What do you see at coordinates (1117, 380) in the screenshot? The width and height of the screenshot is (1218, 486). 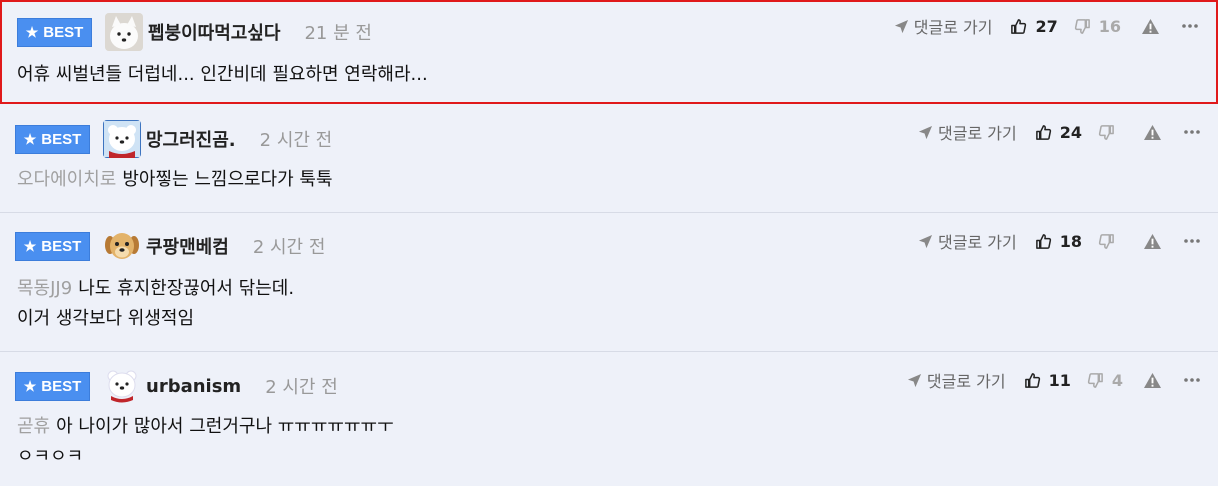 I see `dislike-count: 4` at bounding box center [1117, 380].